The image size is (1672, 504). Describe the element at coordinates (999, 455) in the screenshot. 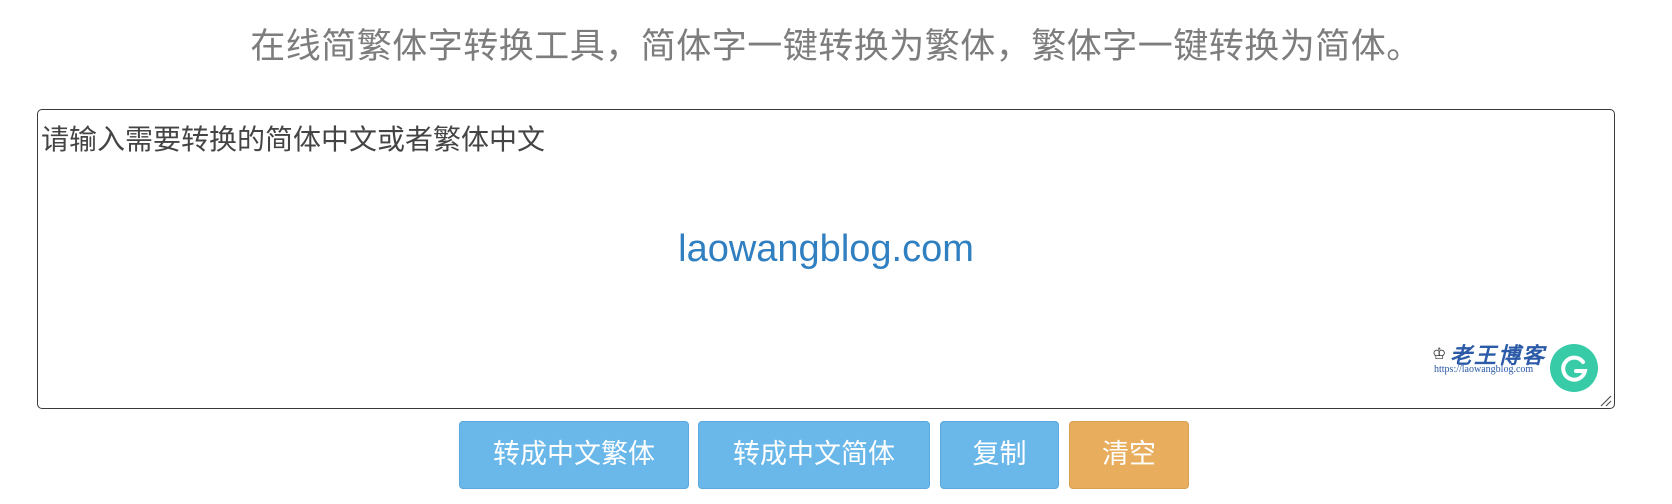

I see `copy-button: 复制` at that location.